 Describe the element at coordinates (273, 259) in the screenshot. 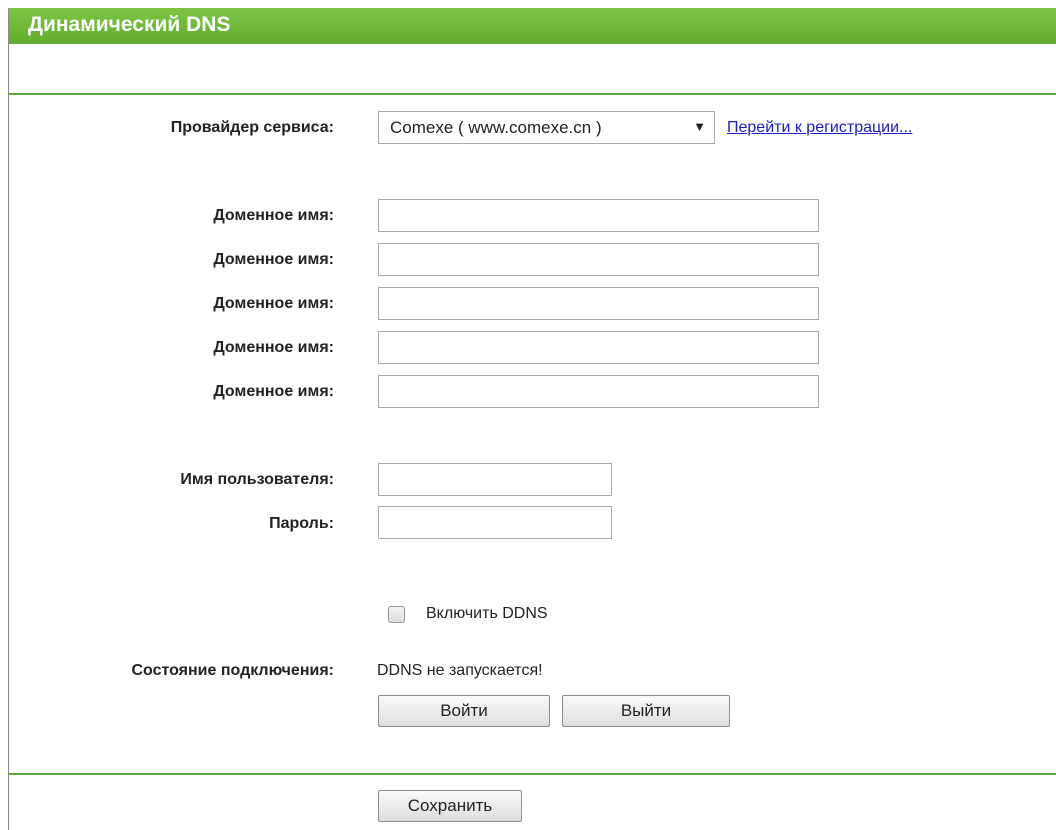

I see `domain-label-2: Доменное имя:` at that location.